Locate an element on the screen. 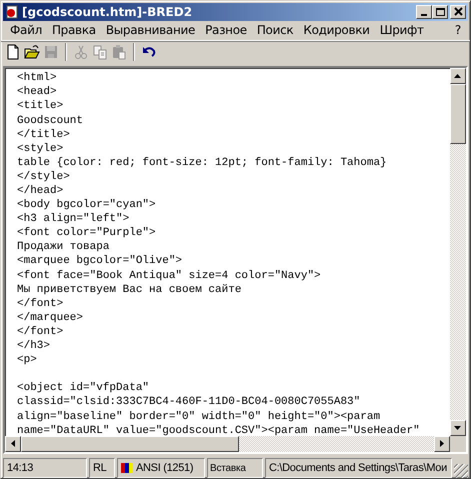 Image resolution: width=471 pixels, height=479 pixels. window-title: [gcodscount.htm]-BRED2 is located at coordinates (108, 11).